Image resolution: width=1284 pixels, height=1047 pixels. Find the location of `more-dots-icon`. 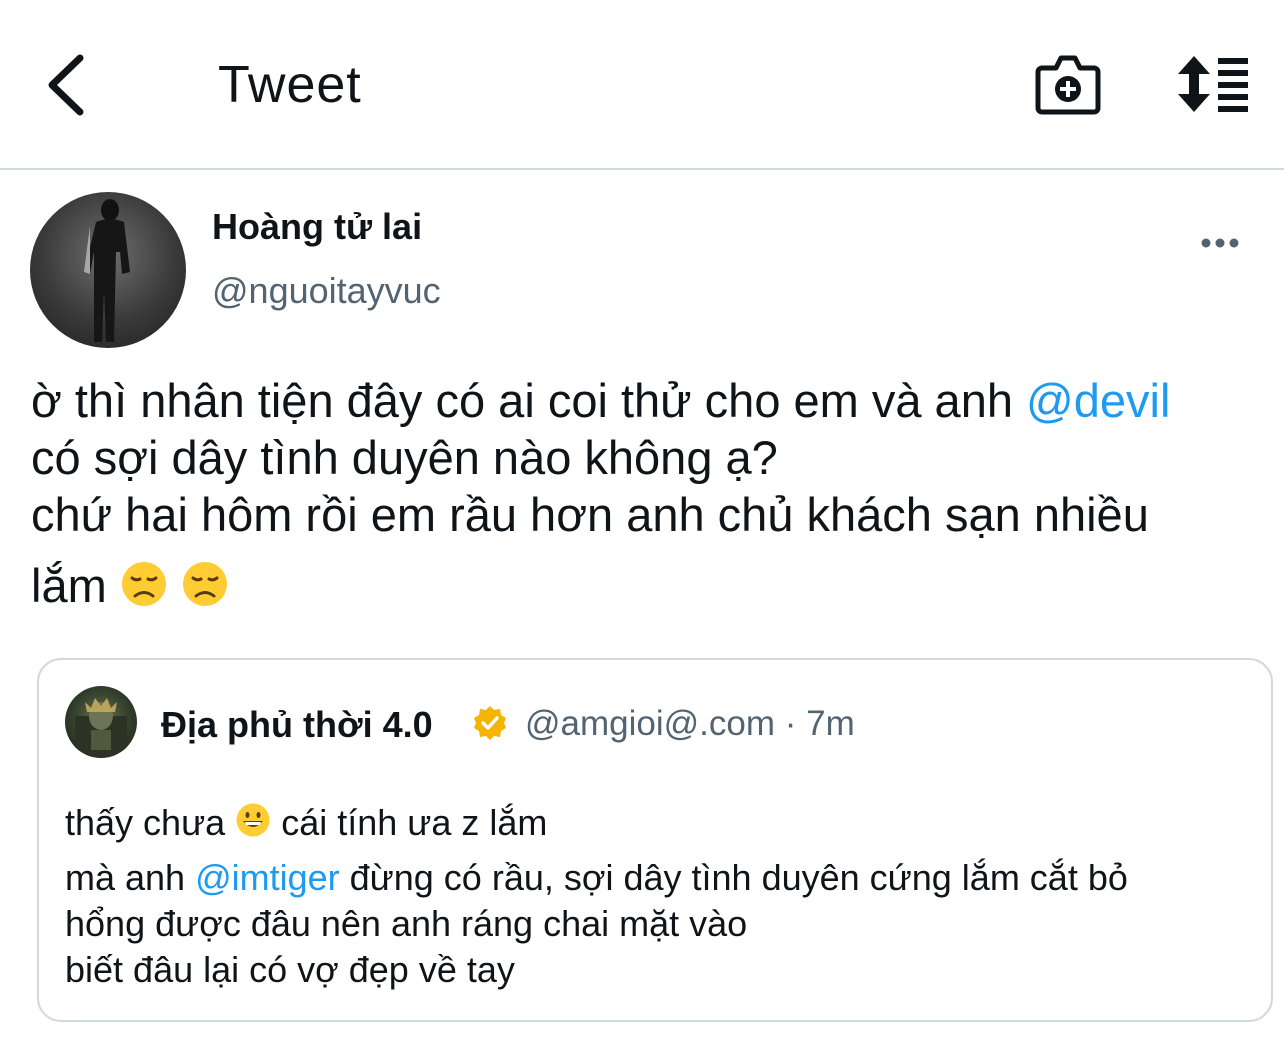

more-dots-icon is located at coordinates (1220, 243).